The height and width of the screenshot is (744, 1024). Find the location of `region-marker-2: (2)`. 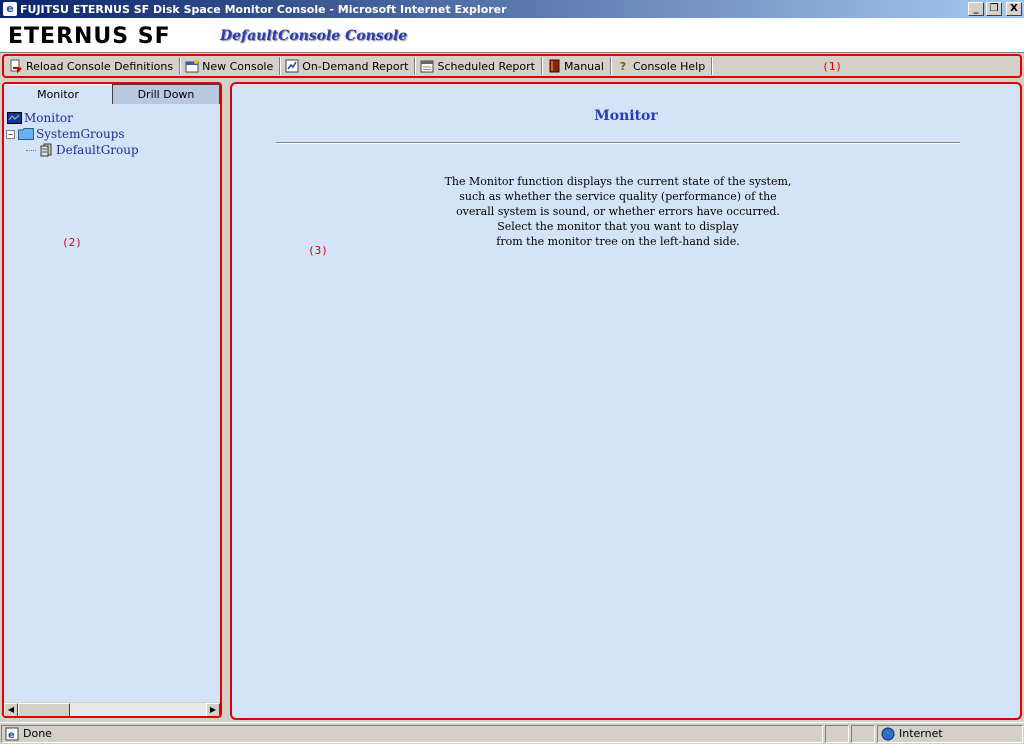

region-marker-2: (2) is located at coordinates (72, 242).